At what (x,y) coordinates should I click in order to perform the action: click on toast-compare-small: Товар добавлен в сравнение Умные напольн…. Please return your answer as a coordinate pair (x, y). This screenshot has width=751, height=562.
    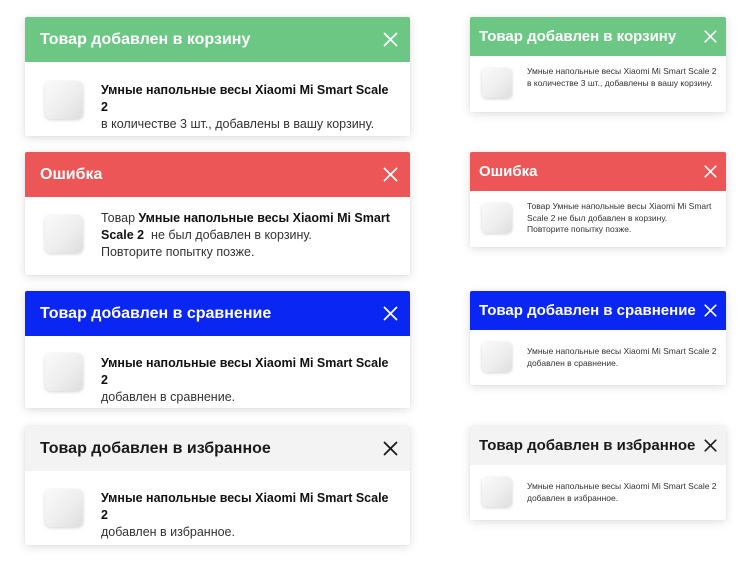
    Looking at the image, I should click on (598, 338).